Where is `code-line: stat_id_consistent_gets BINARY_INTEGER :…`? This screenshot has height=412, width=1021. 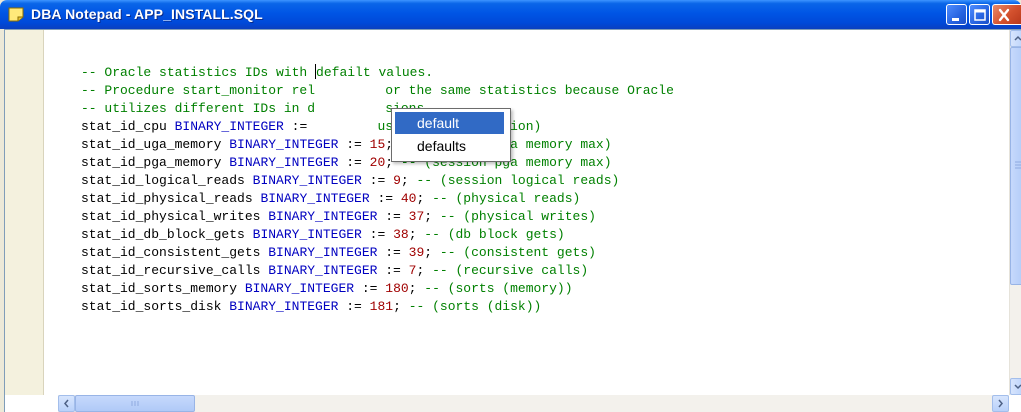 code-line: stat_id_consistent_gets BINARY_INTEGER :… is located at coordinates (377, 253).